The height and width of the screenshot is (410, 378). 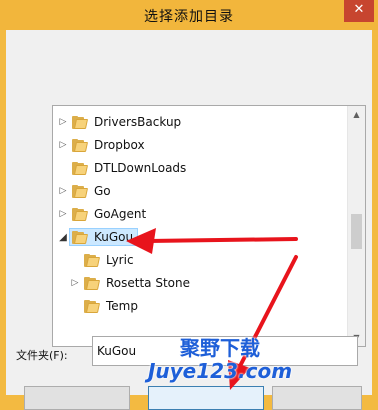 I want to click on scroll-up-icon: ▲, so click(x=356, y=114).